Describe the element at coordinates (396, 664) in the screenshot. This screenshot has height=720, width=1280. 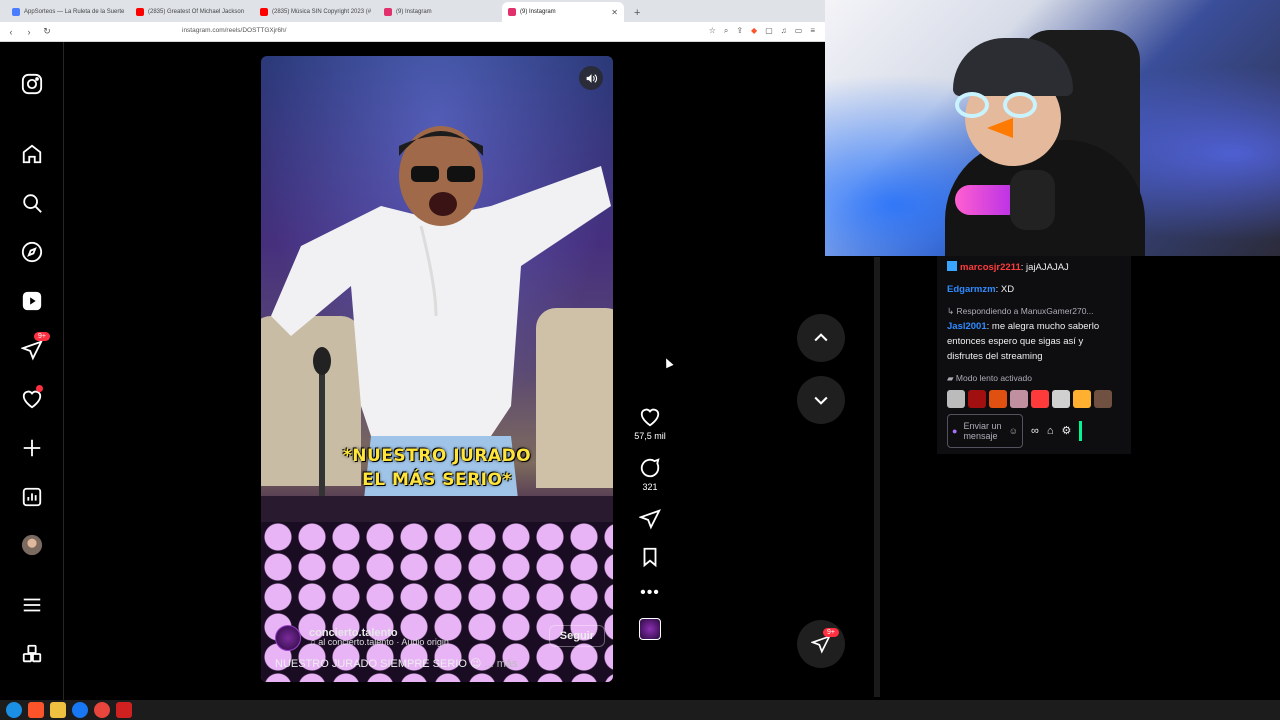
I see `reel-description: NUESTRO JURADO SIEMPRE SERIO 😉 ... más` at that location.